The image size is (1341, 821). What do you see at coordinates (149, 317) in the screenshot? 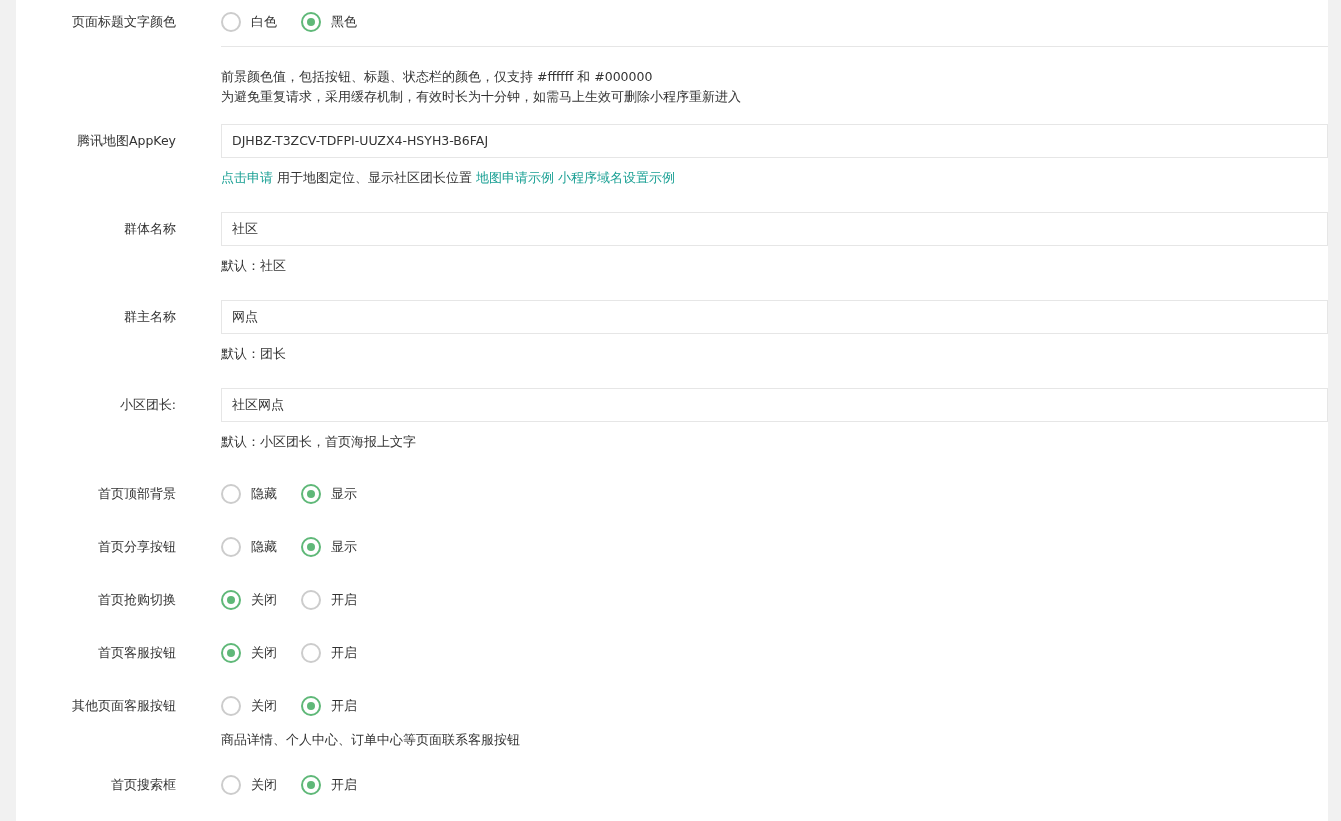
I see `field-label: 群主名称` at bounding box center [149, 317].